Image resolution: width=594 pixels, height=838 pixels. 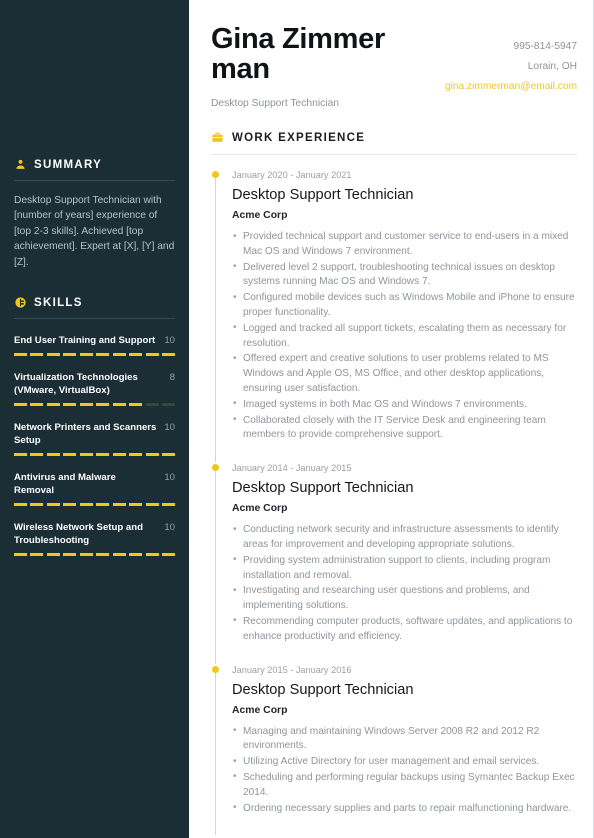 What do you see at coordinates (292, 468) in the screenshot?
I see `job-dates: January 2014 - January 2015` at bounding box center [292, 468].